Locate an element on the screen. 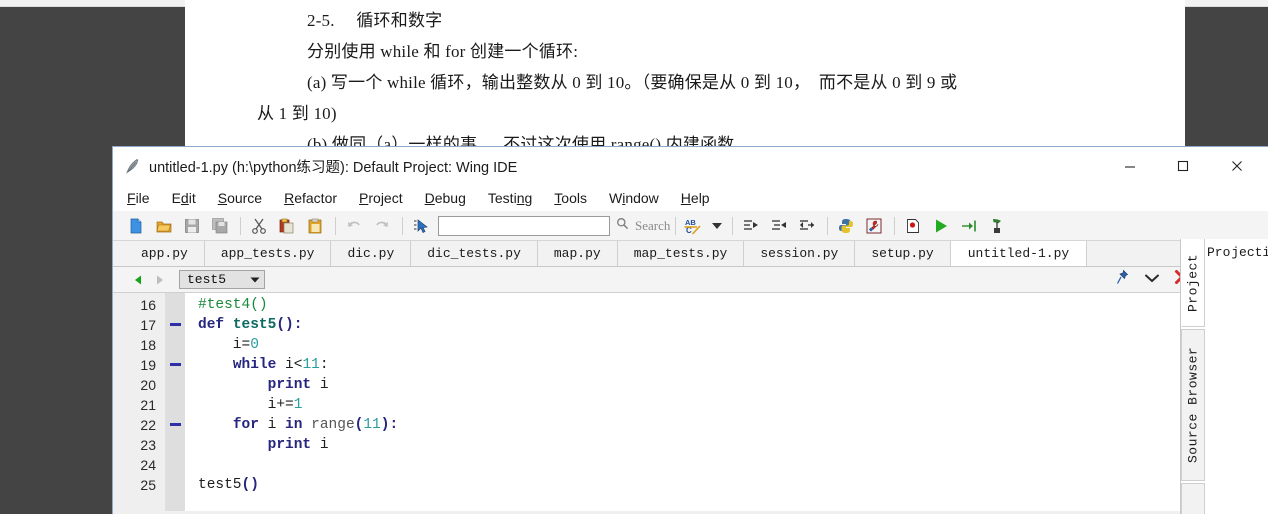 This screenshot has width=1268, height=514. save-icon is located at coordinates (192, 226).